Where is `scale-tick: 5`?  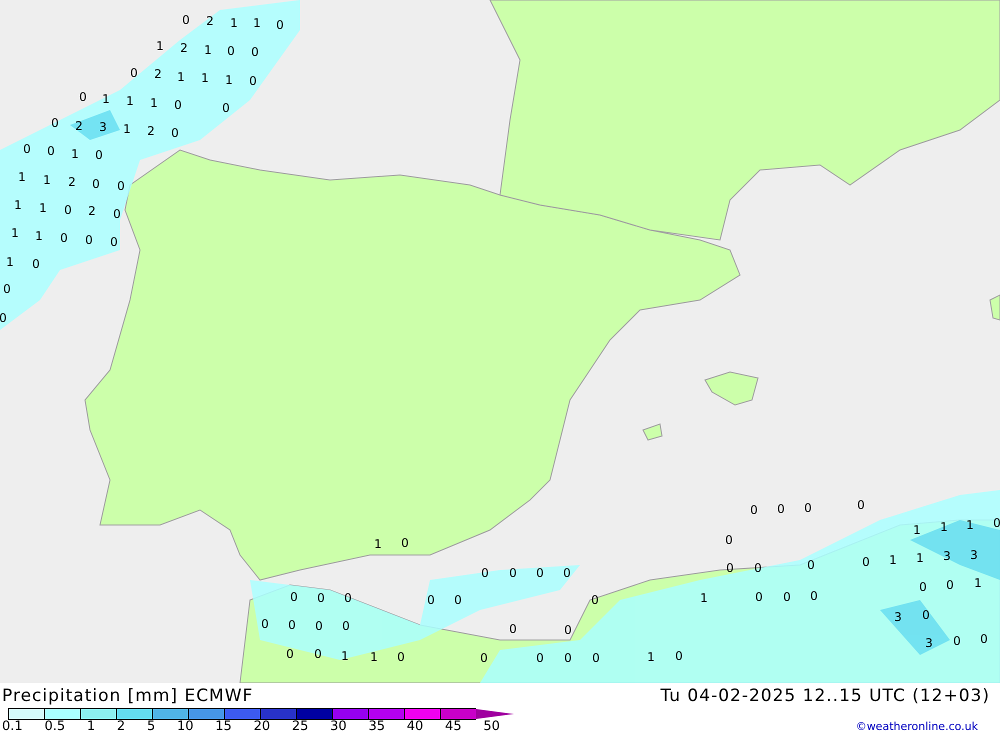 scale-tick: 5 is located at coordinates (151, 726).